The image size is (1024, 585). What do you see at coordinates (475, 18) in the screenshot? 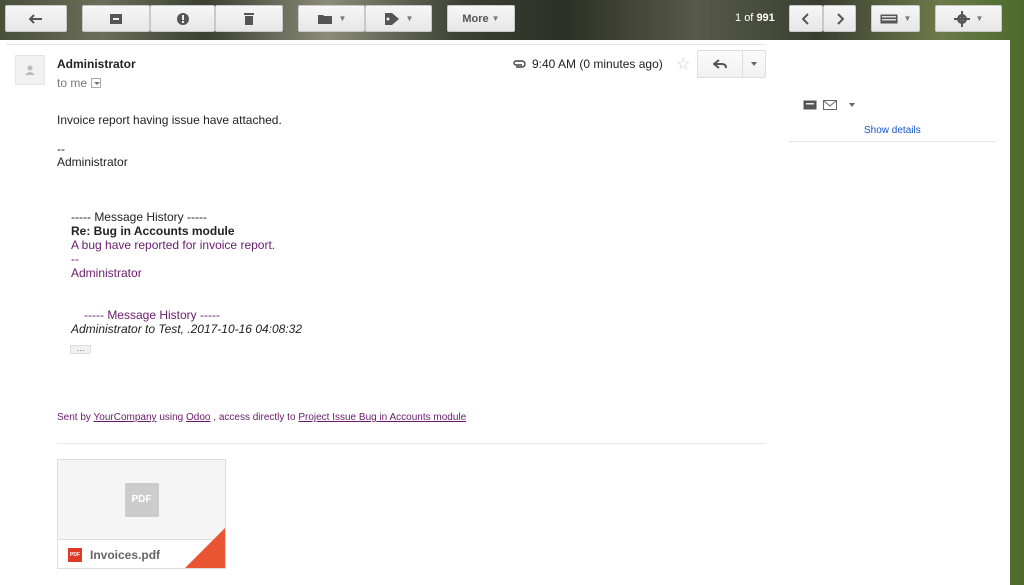
I see `more-label: More` at bounding box center [475, 18].